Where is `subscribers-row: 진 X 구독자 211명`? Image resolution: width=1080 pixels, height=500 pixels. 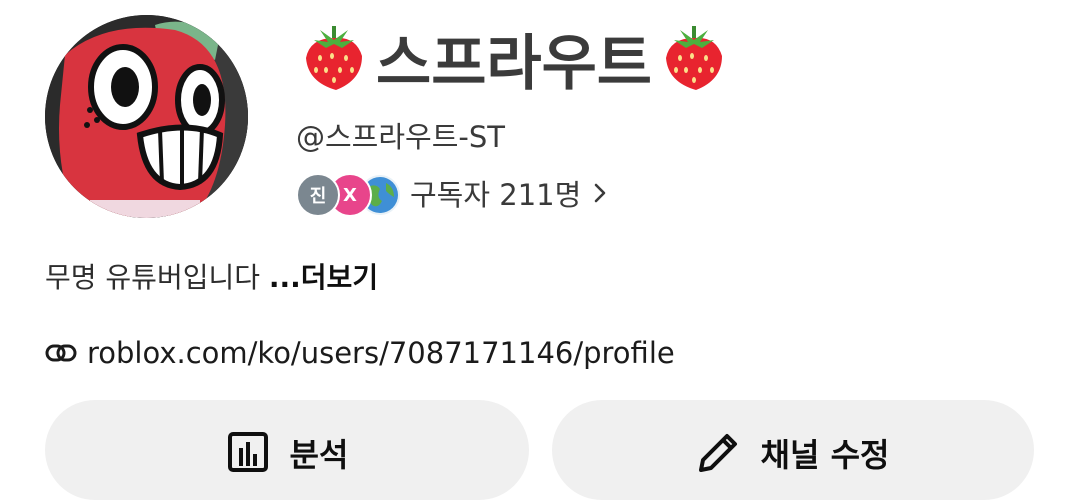 subscribers-row: 진 X 구독자 211명 is located at coordinates (451, 193).